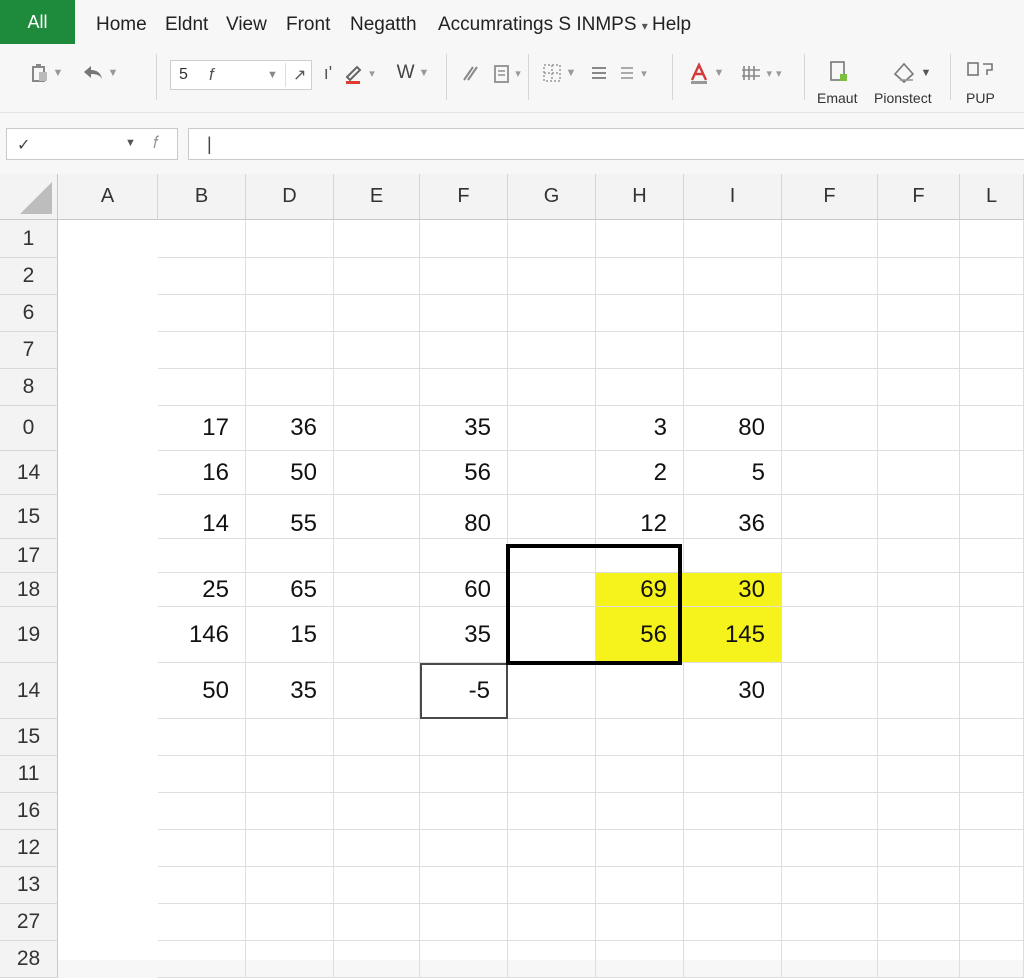 The image size is (1024, 978). Describe the element at coordinates (640, 428) in the screenshot. I see `grid-cell: 3` at that location.